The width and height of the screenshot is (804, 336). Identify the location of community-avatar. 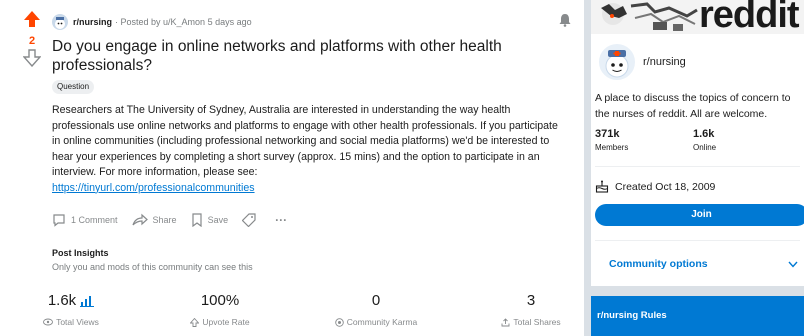
(617, 62).